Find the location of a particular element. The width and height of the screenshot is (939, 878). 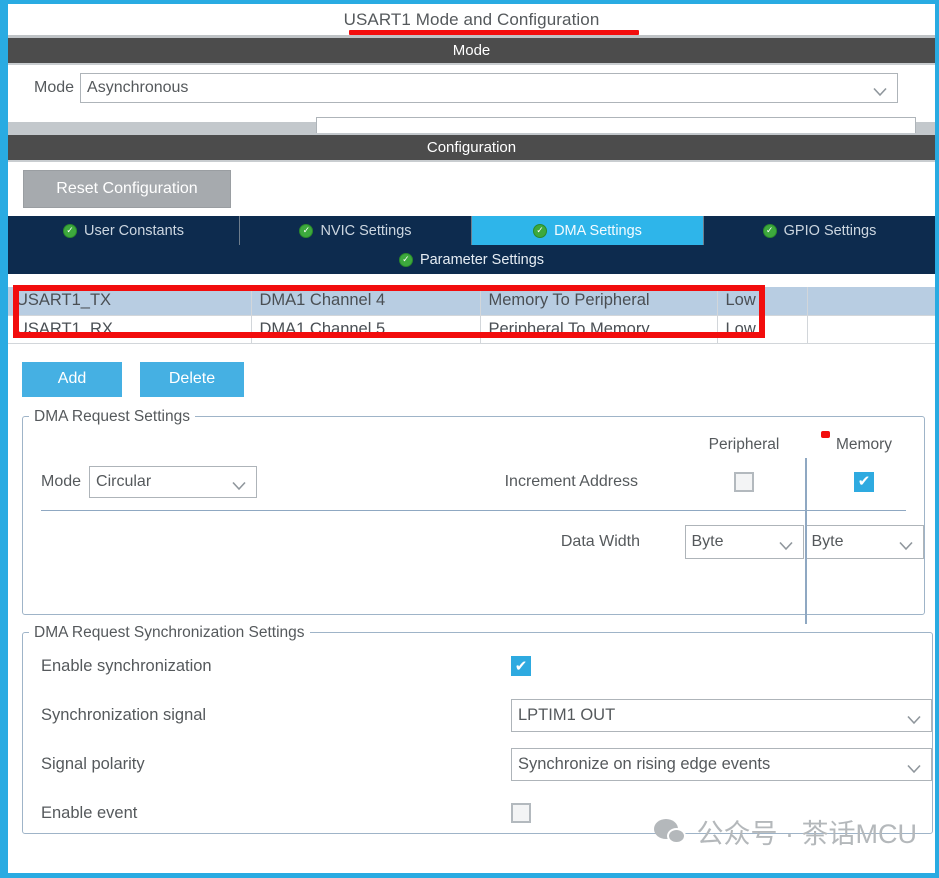

reset-configuration-row: Reset Configuration is located at coordinates (471, 189).